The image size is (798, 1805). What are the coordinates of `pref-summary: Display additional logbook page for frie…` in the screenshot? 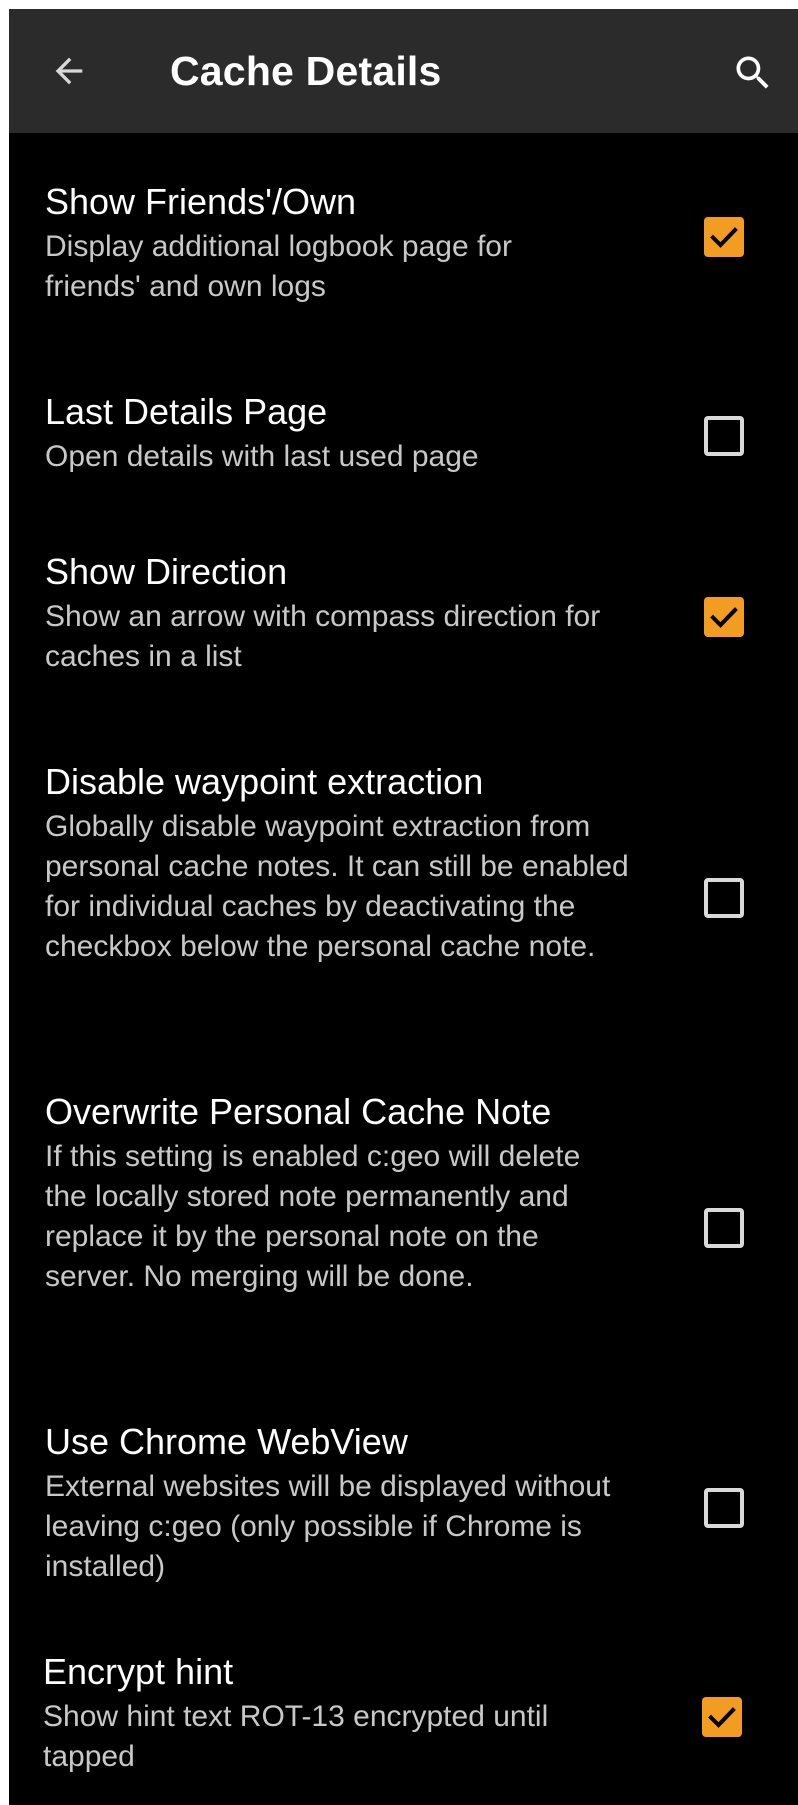 It's located at (278, 266).